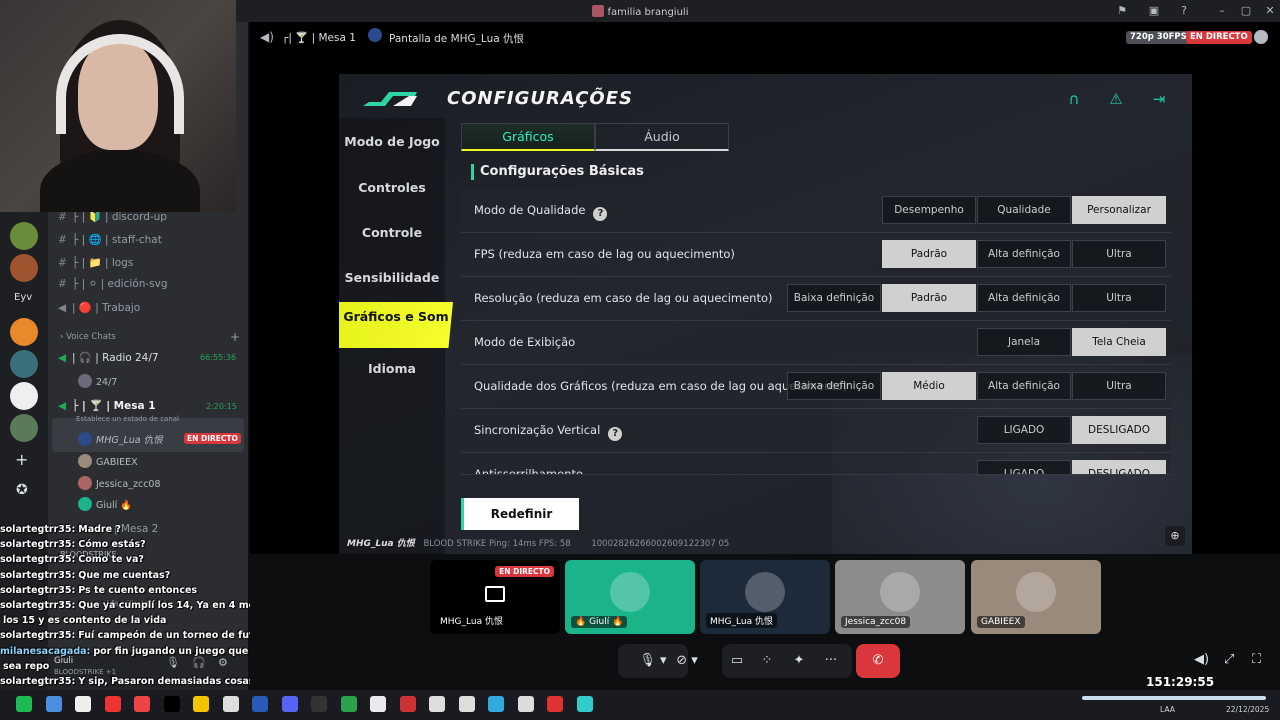  I want to click on camera-button: ⊘ ▾, so click(687, 661).